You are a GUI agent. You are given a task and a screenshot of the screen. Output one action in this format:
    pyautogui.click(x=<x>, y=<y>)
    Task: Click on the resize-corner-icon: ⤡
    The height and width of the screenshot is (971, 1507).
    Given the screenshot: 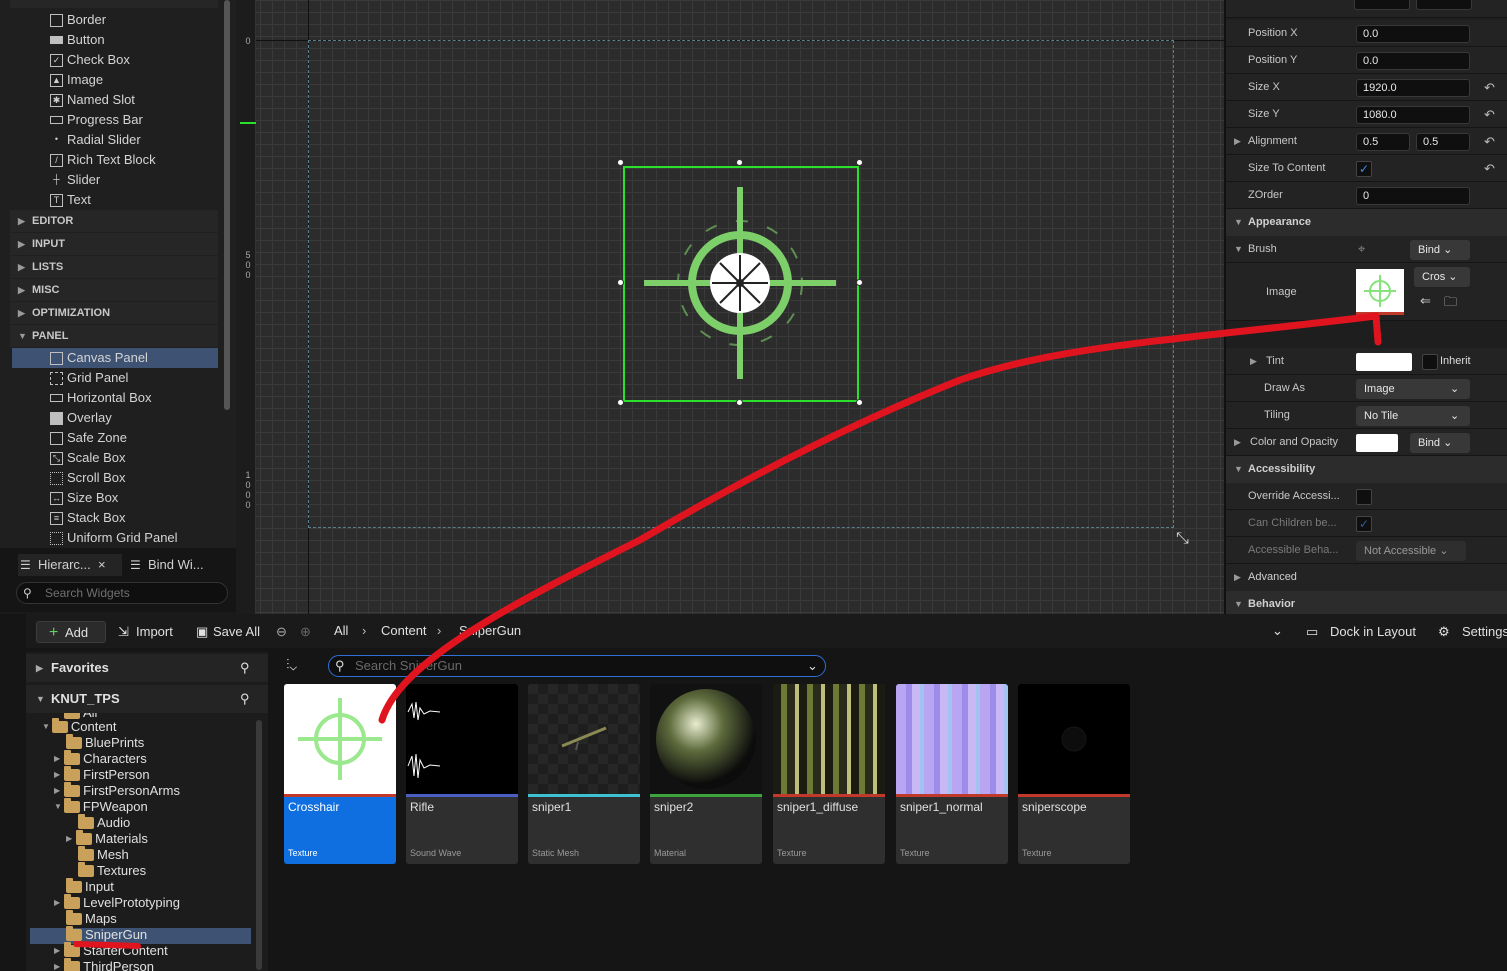 What is the action you would take?
    pyautogui.click(x=1182, y=539)
    